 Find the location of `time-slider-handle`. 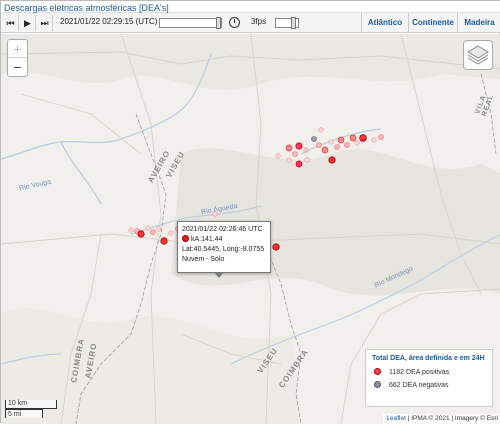

time-slider-handle is located at coordinates (218, 23).